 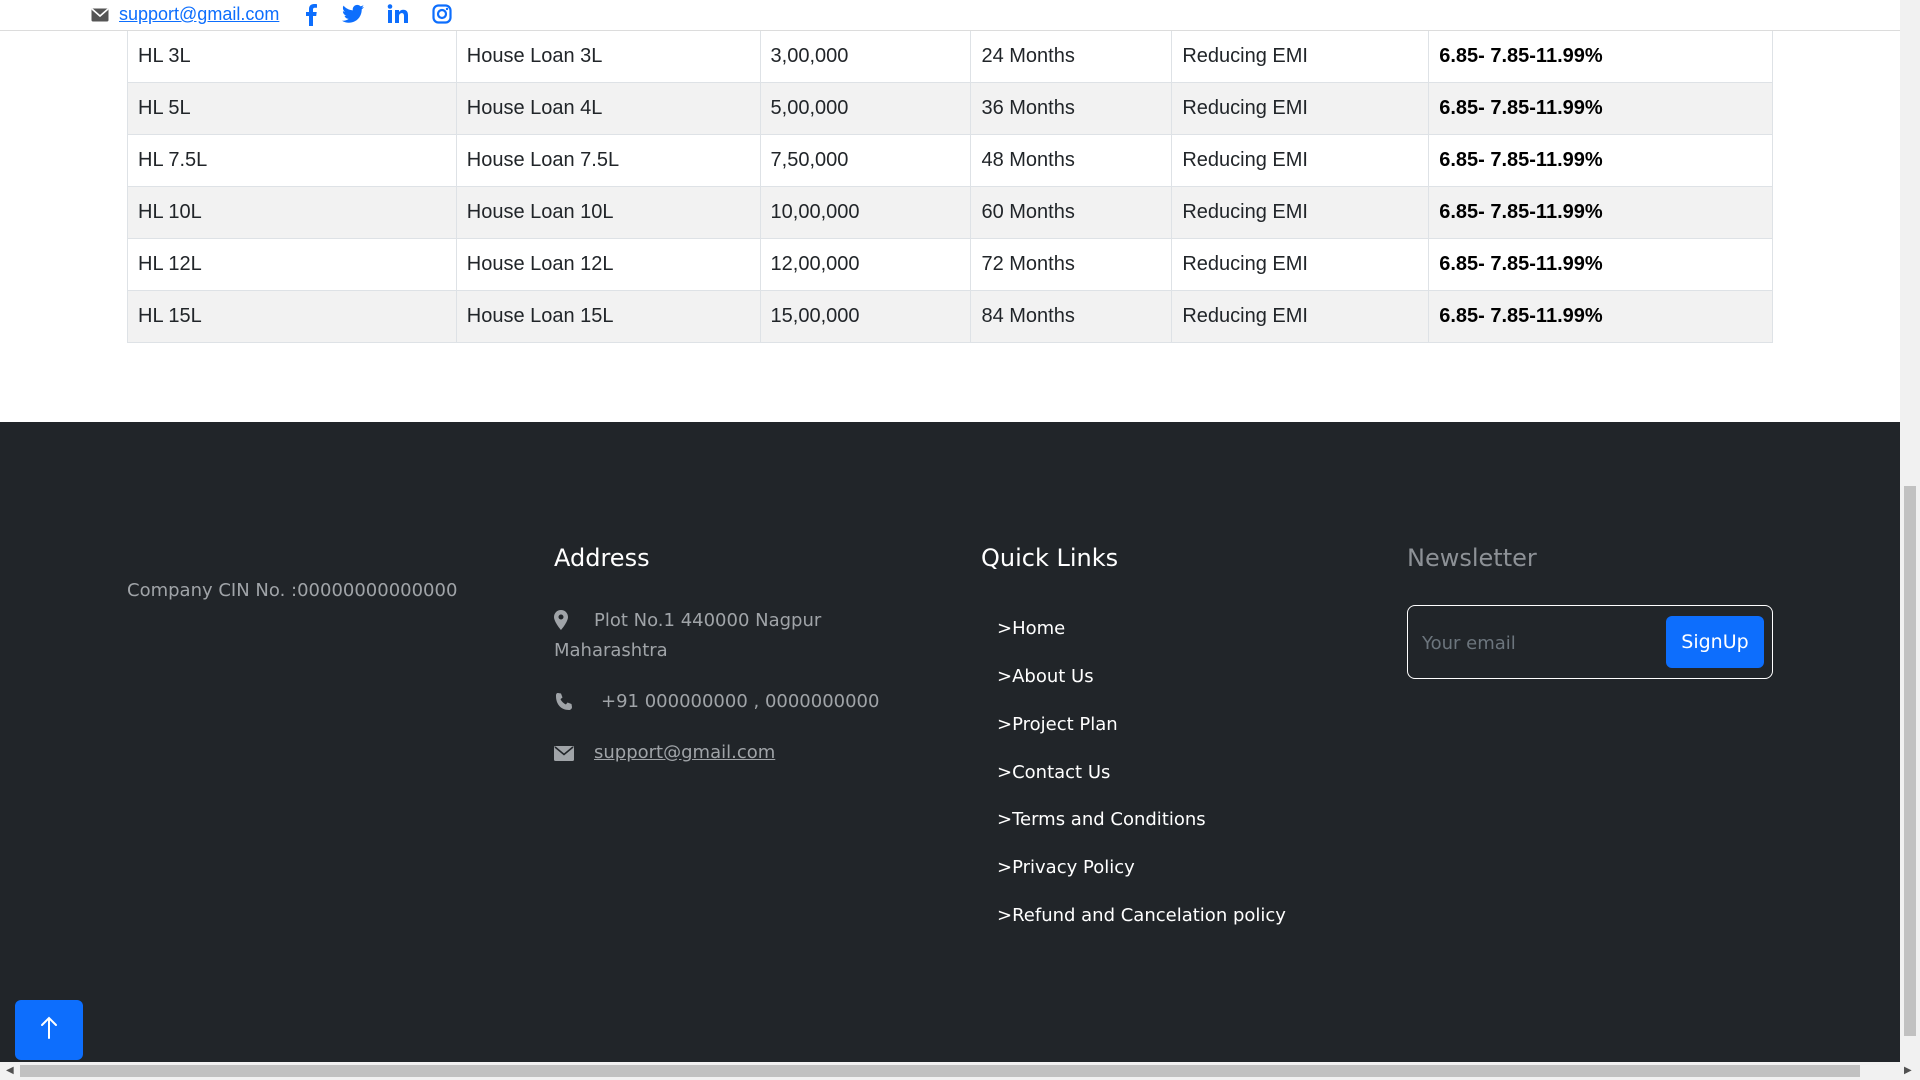 What do you see at coordinates (1071, 264) in the screenshot?
I see `loan-tenure-cell: 72 Months` at bounding box center [1071, 264].